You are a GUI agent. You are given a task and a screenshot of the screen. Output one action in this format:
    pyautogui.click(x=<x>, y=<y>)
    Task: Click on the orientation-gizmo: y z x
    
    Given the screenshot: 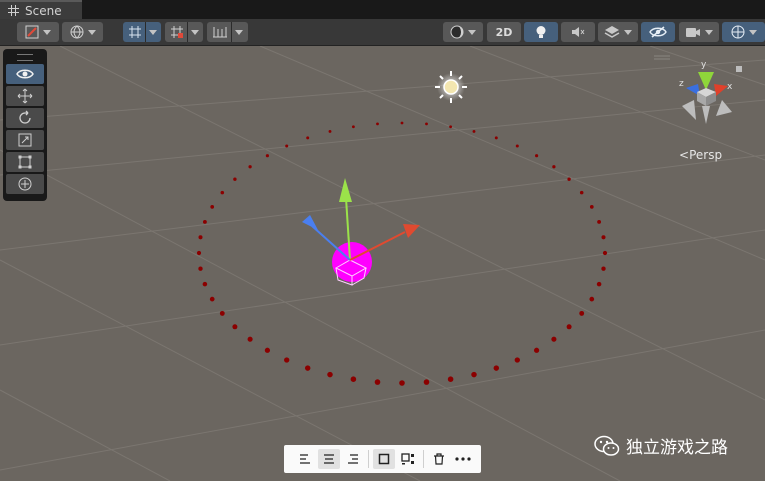 What is the action you would take?
    pyautogui.click(x=698, y=89)
    